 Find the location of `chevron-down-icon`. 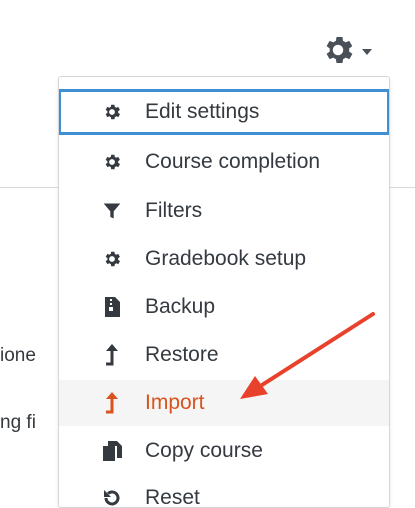

chevron-down-icon is located at coordinates (367, 52).